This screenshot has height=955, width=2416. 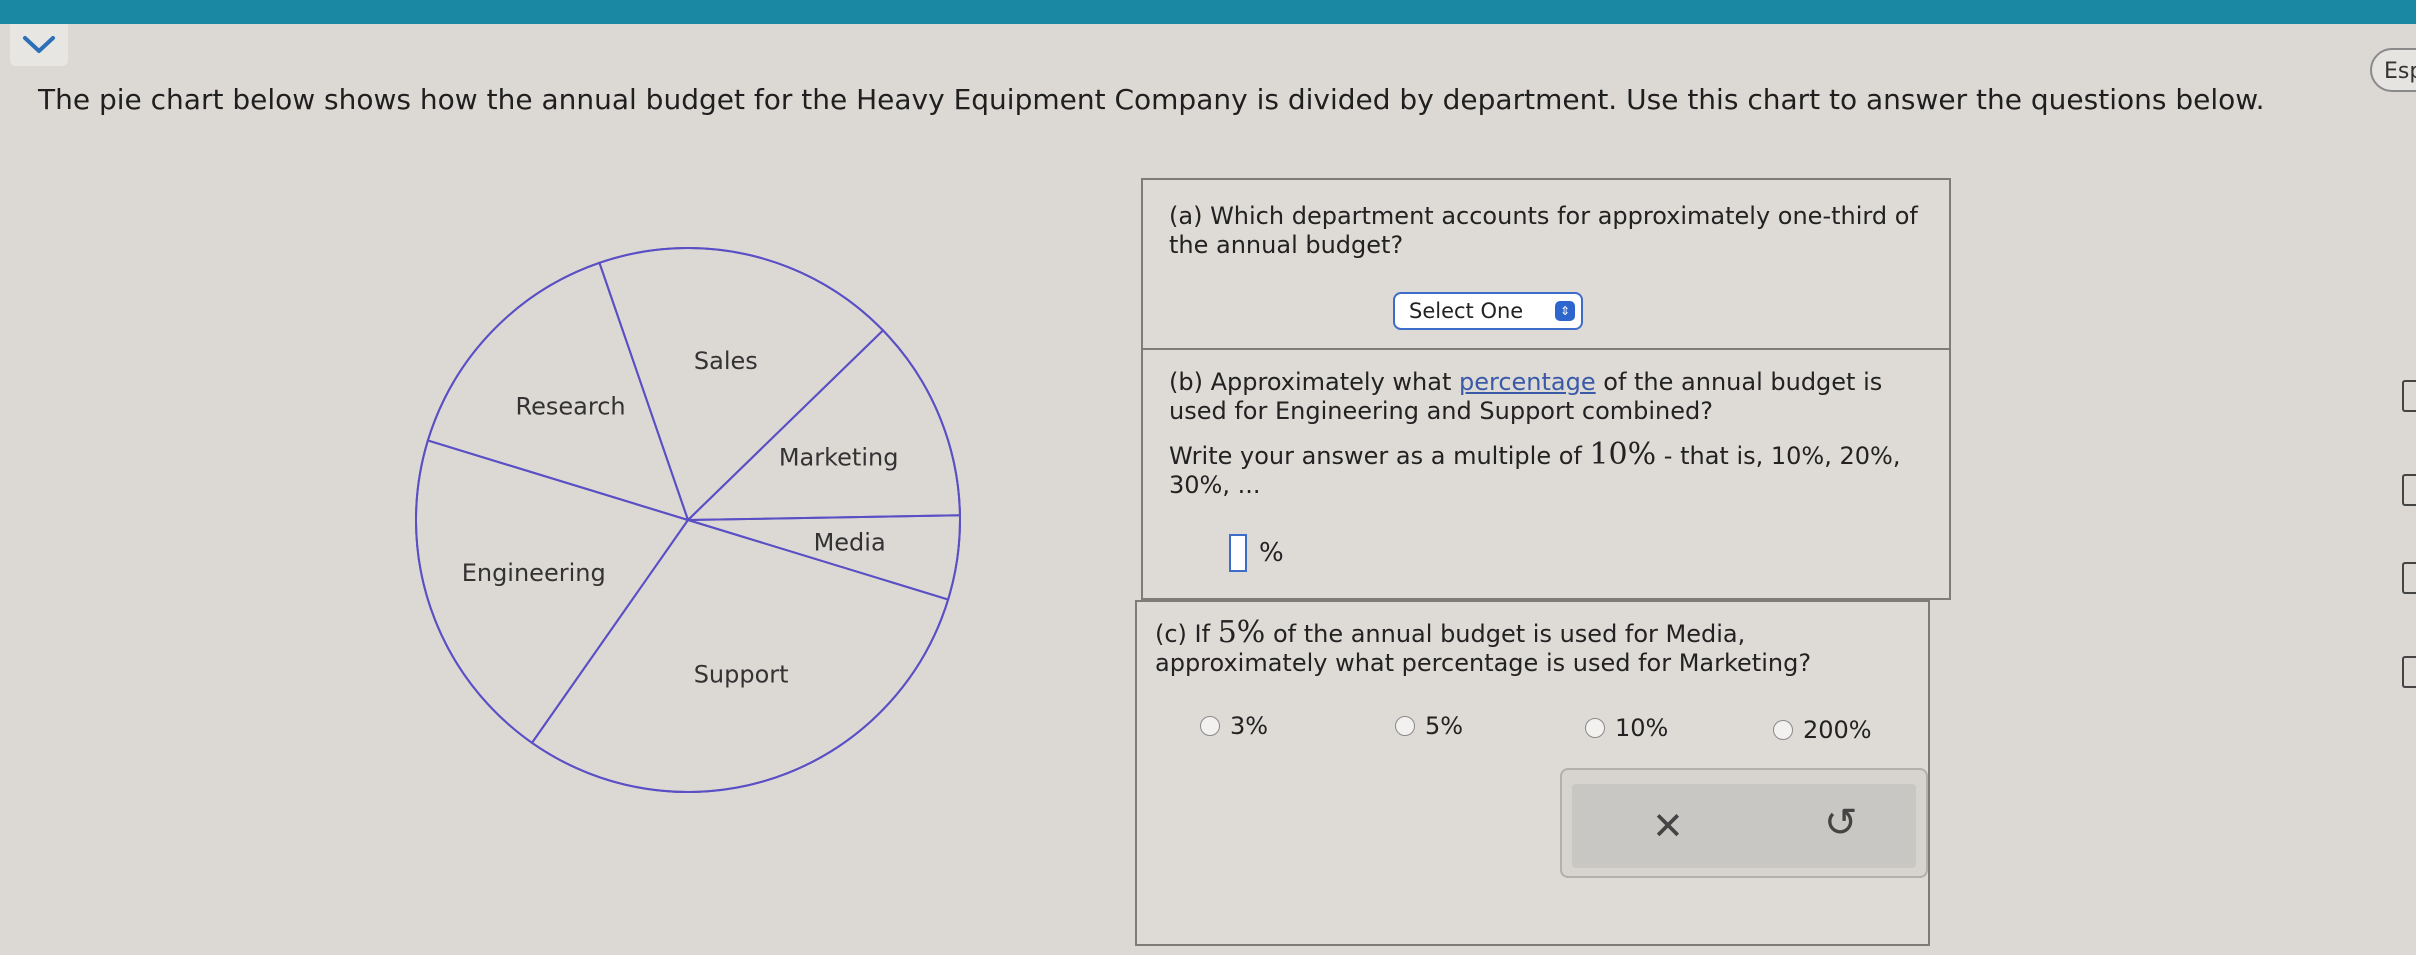 I want to click on prompt-text: (b) Approximately what, so click(x=1314, y=382).